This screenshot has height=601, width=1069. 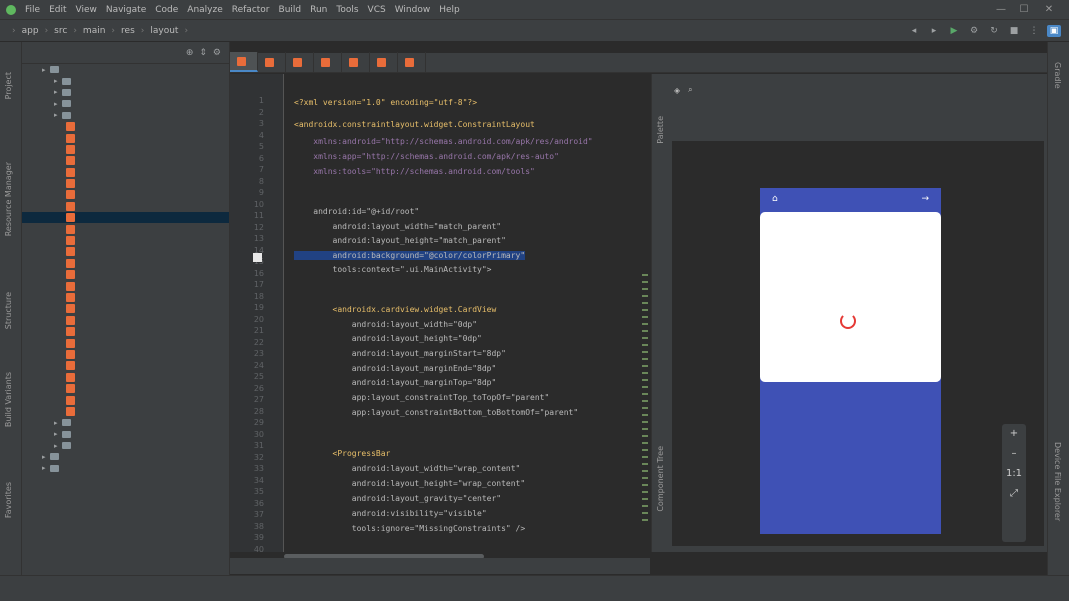 I want to click on device-preview: ⌂ →, so click(x=850, y=361).